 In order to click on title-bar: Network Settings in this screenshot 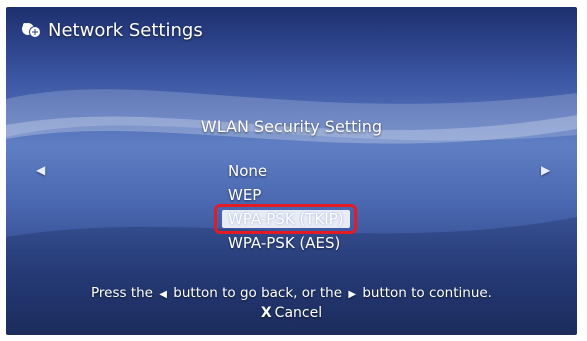, I will do `click(111, 30)`.